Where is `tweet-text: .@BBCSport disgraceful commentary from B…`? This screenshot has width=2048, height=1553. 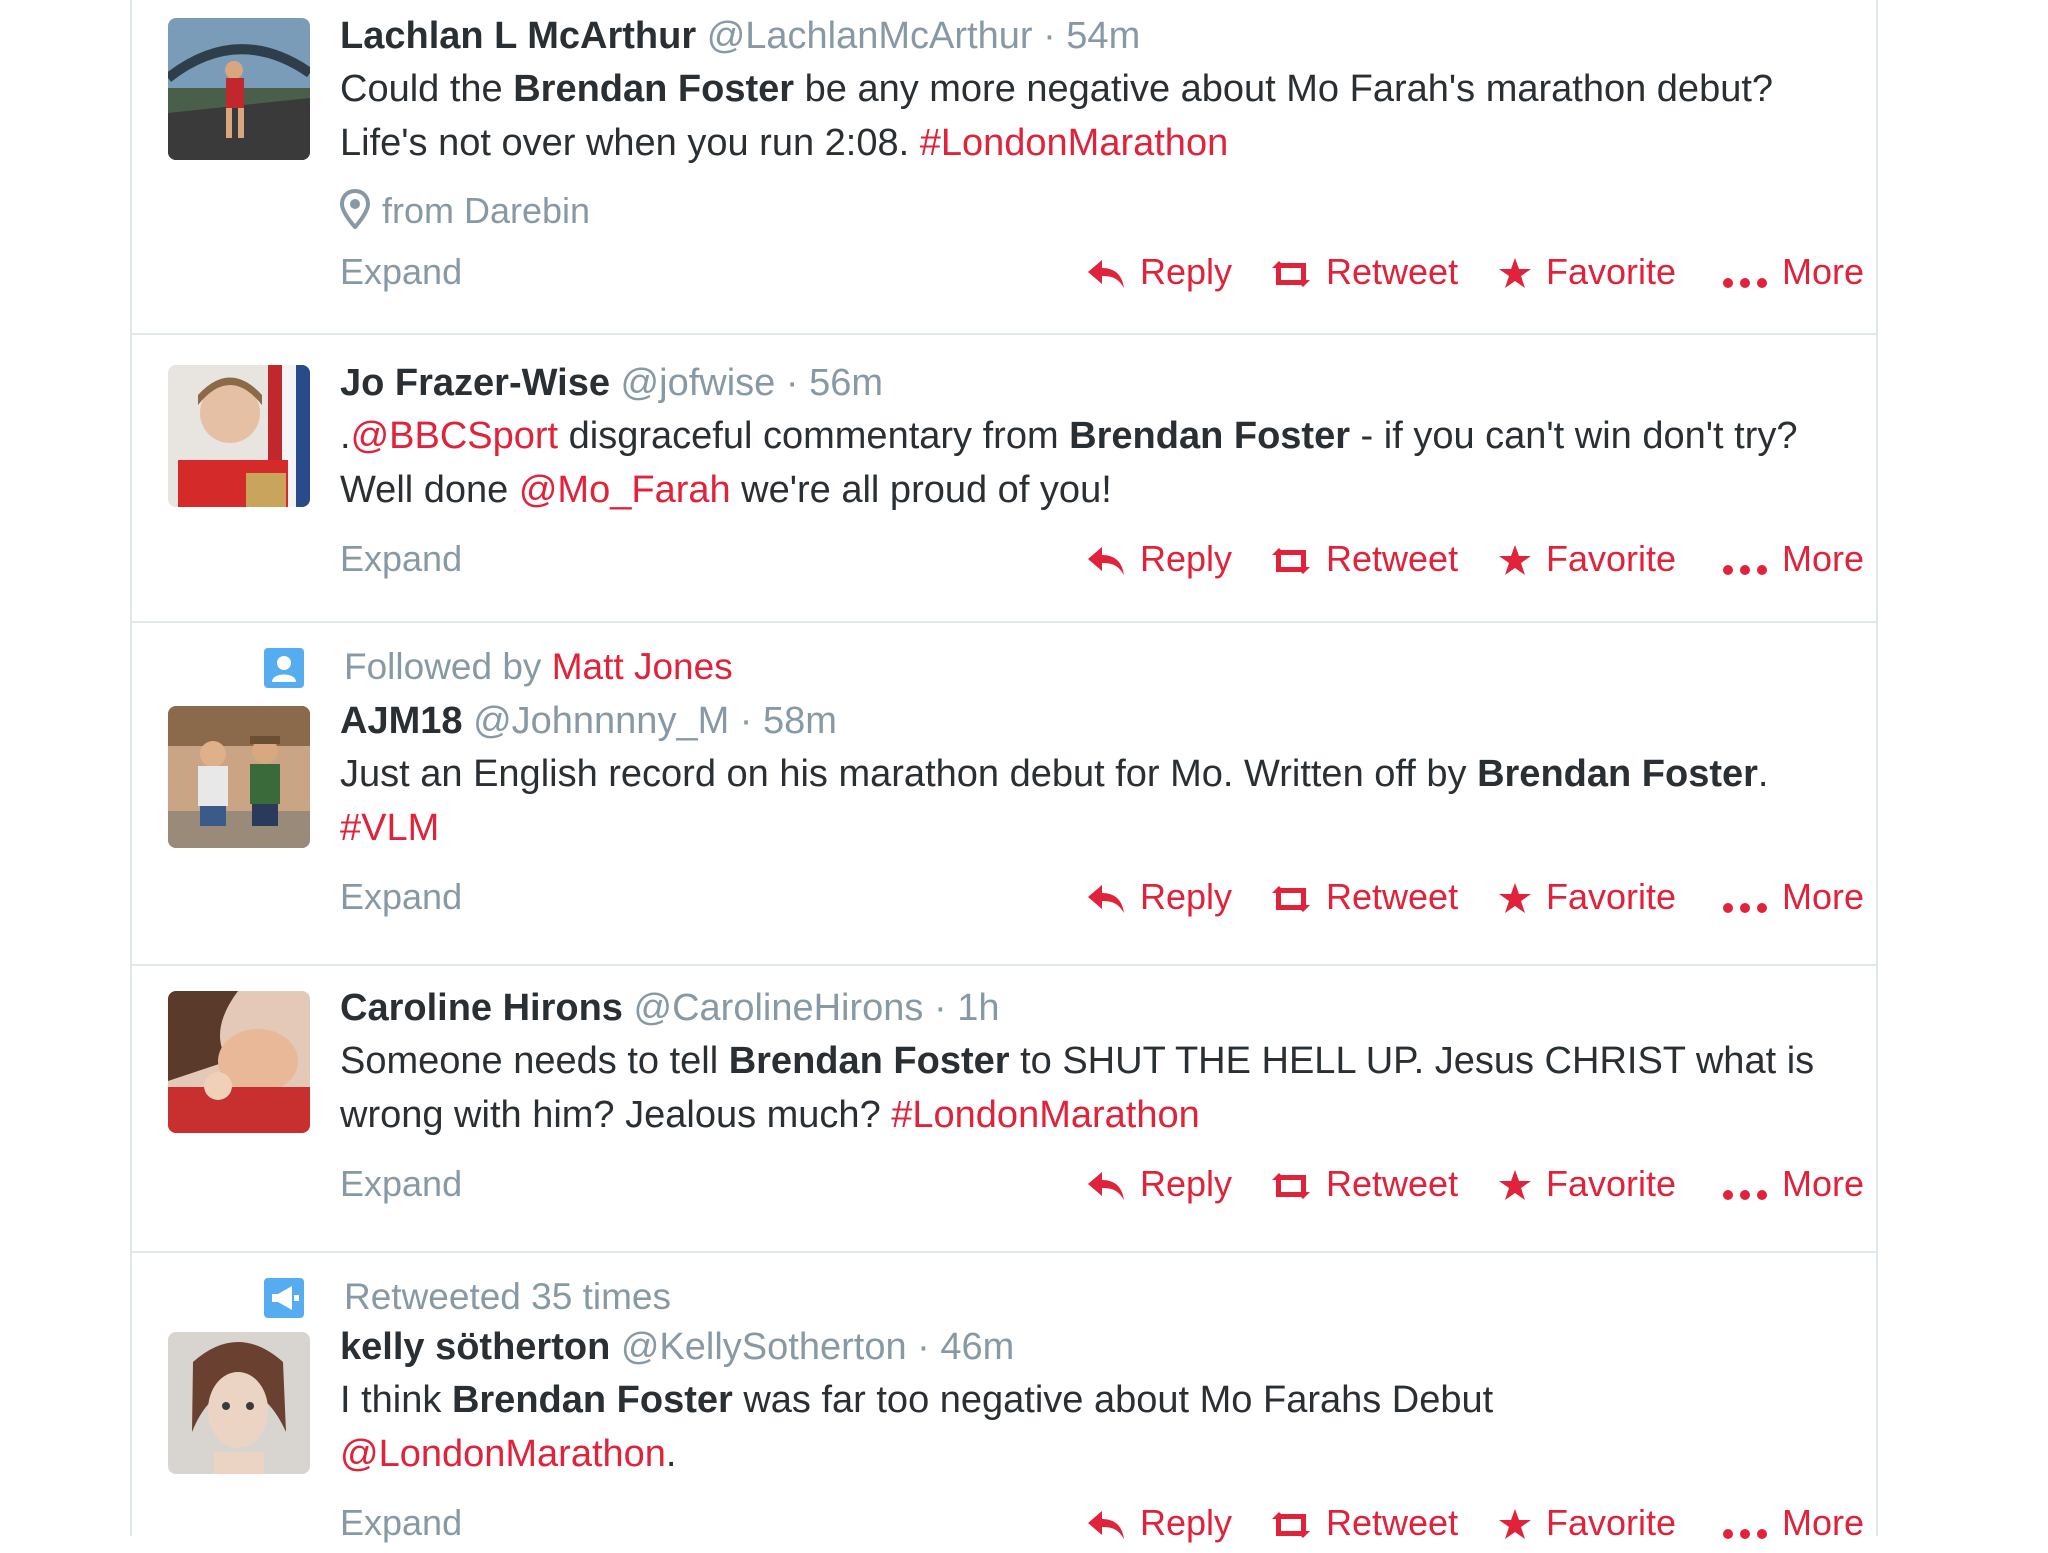
tweet-text: .@BBCSport disgraceful commentary from B… is located at coordinates (1085, 463).